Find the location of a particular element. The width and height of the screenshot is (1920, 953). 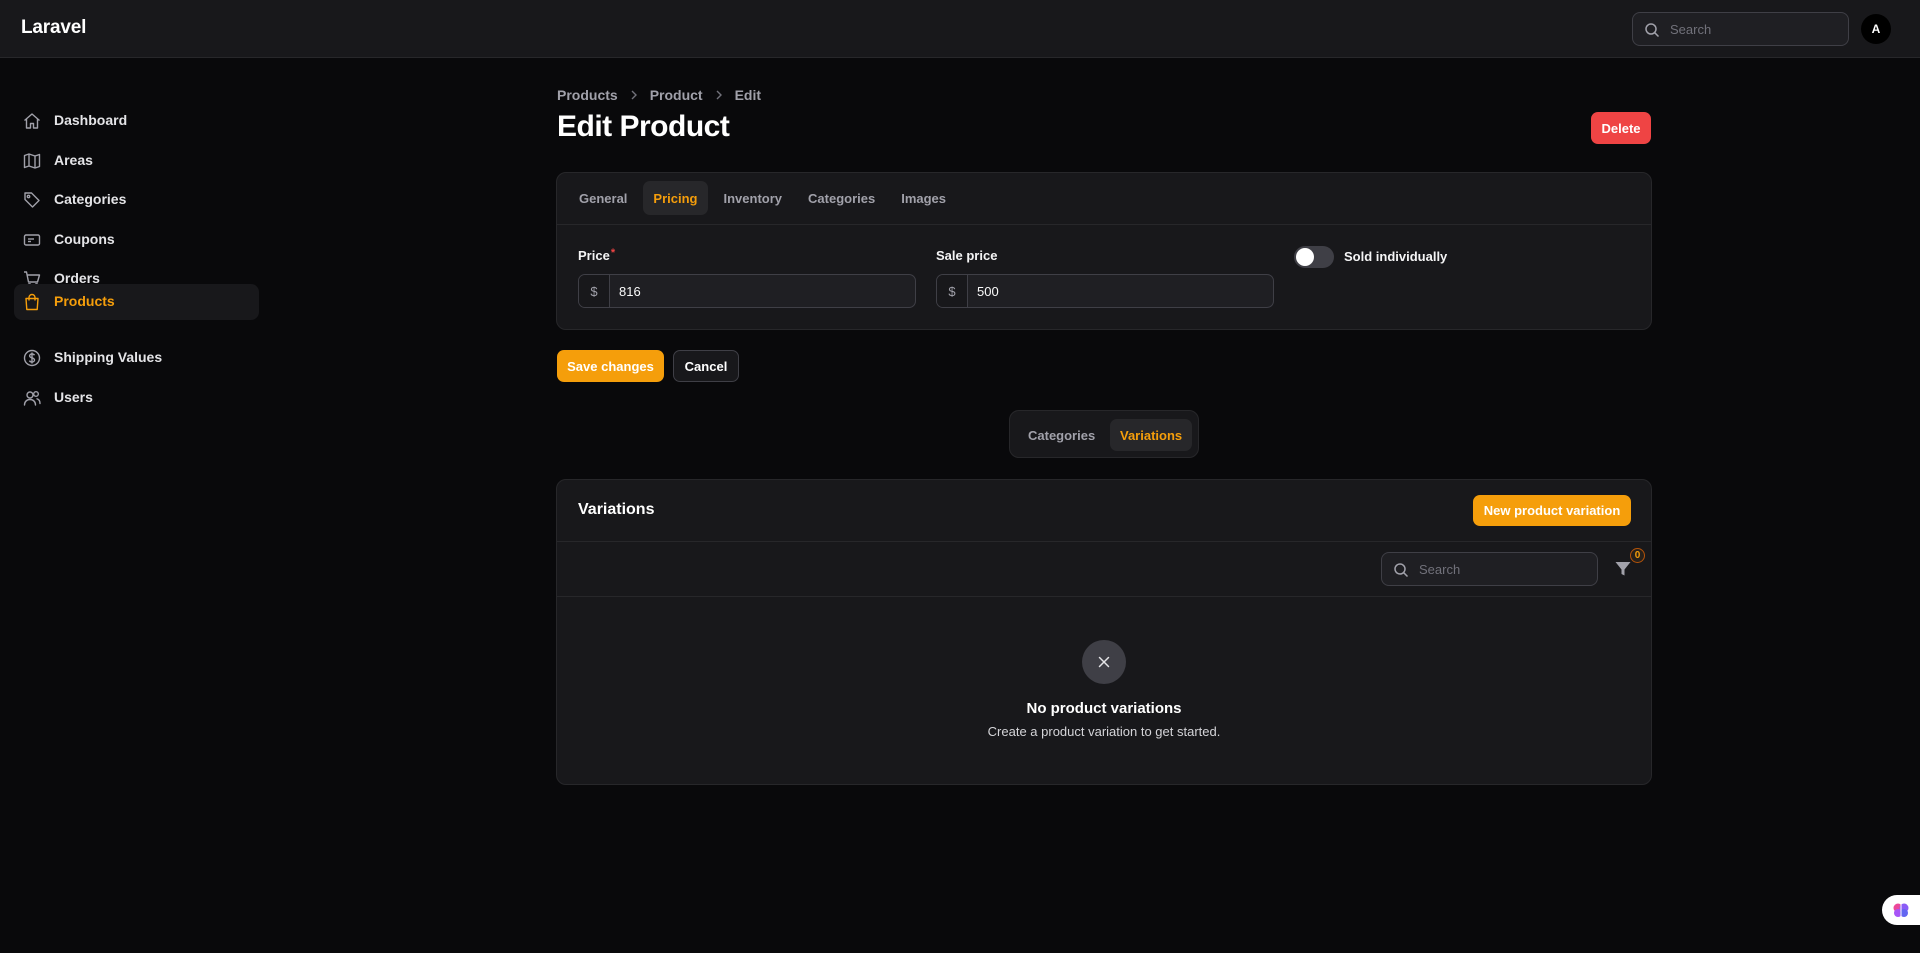

tag-icon is located at coordinates (32, 200).